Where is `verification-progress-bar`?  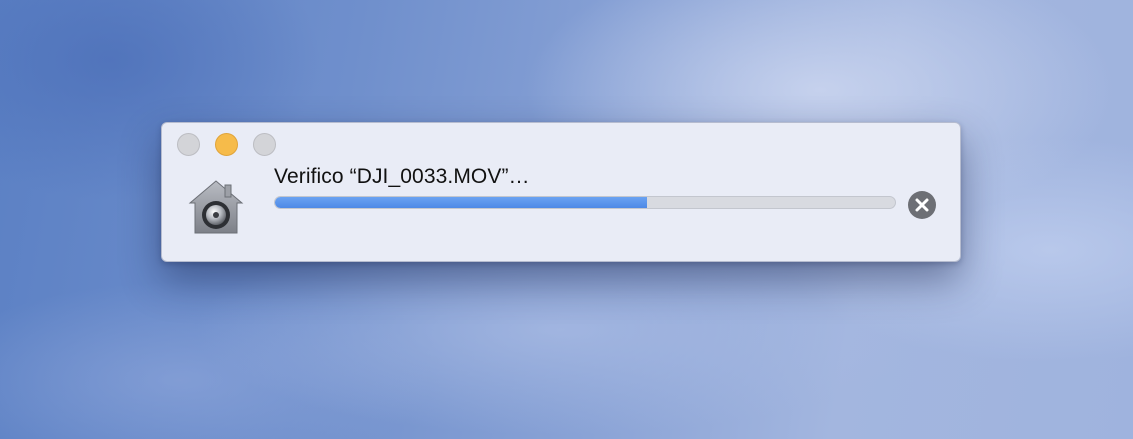
verification-progress-bar is located at coordinates (585, 202).